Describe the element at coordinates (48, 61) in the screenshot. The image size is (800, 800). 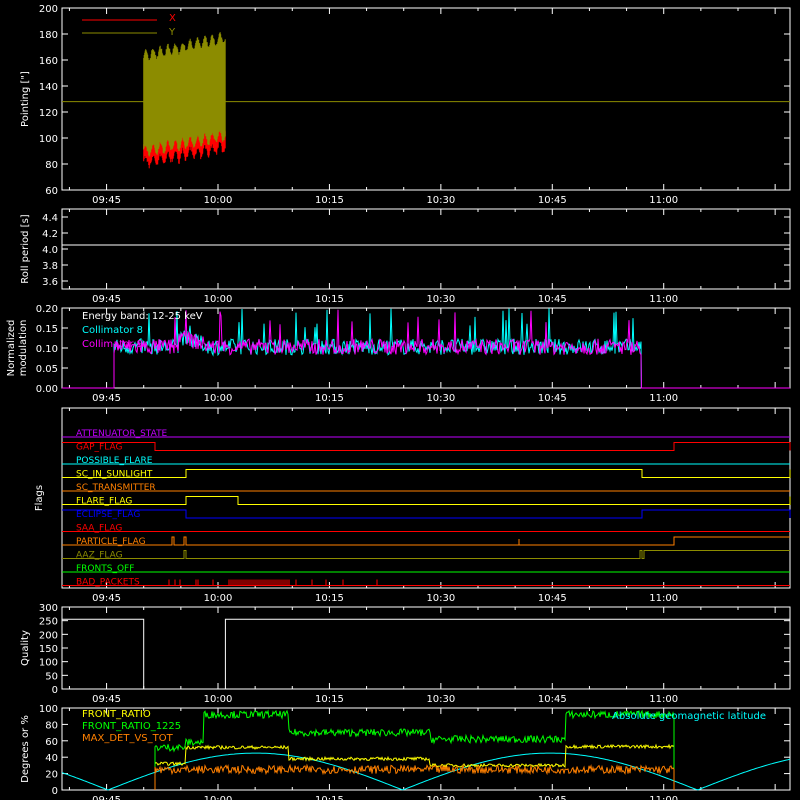
I see `y-tick-label: 160` at that location.